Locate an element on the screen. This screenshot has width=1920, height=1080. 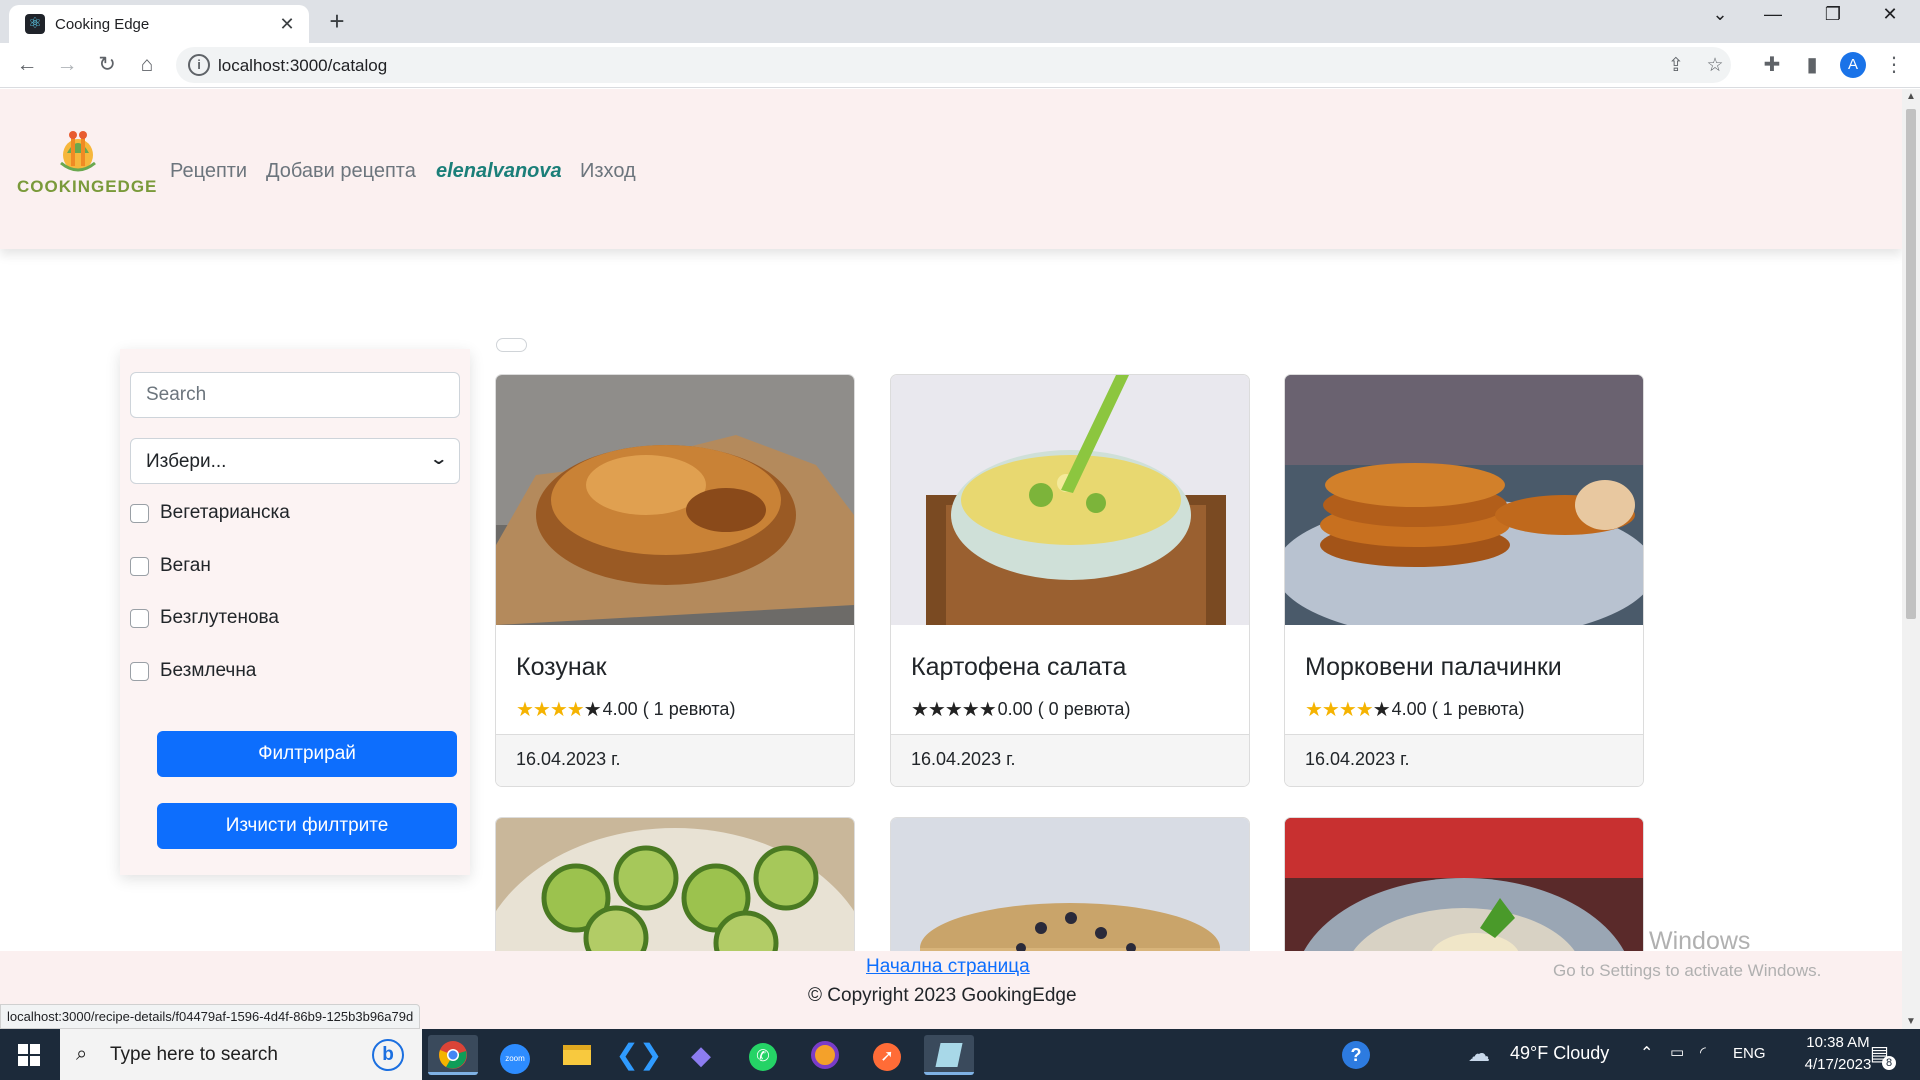
home-link: Начална страница is located at coordinates (948, 967).